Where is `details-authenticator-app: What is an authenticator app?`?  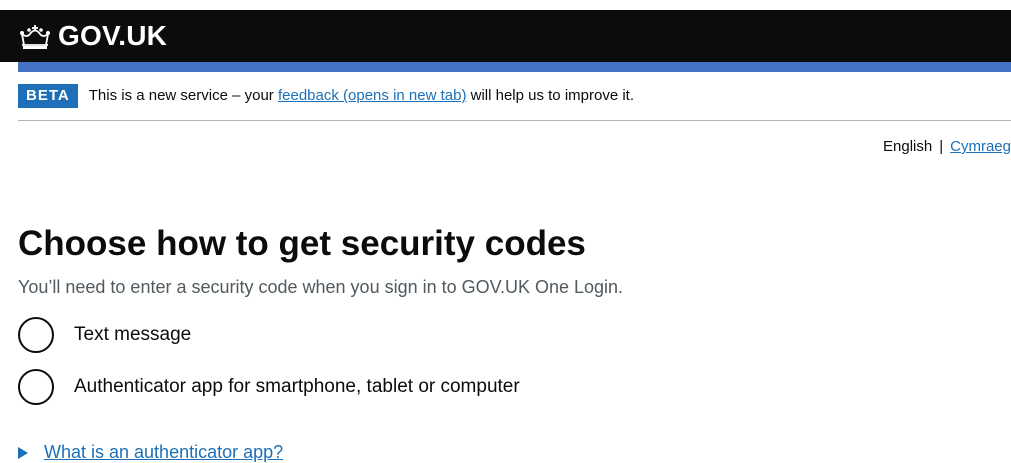
details-authenticator-app: What is an authenticator app? is located at coordinates (150, 452).